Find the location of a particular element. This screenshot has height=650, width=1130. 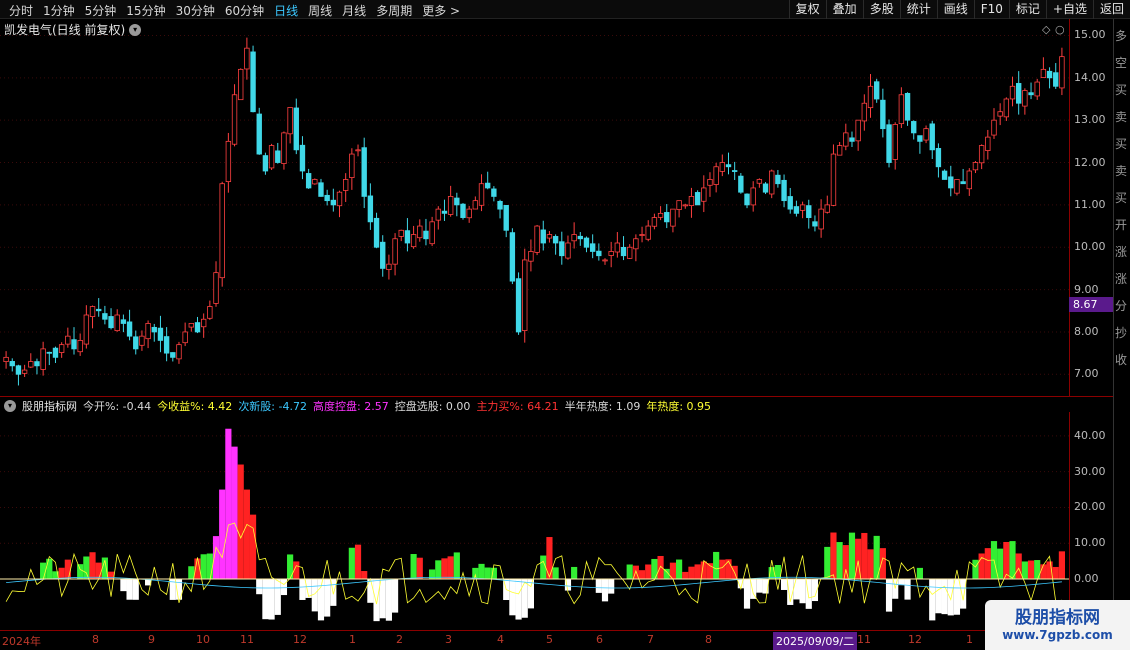

price-tick-label: 11.00 is located at coordinates (1090, 204).